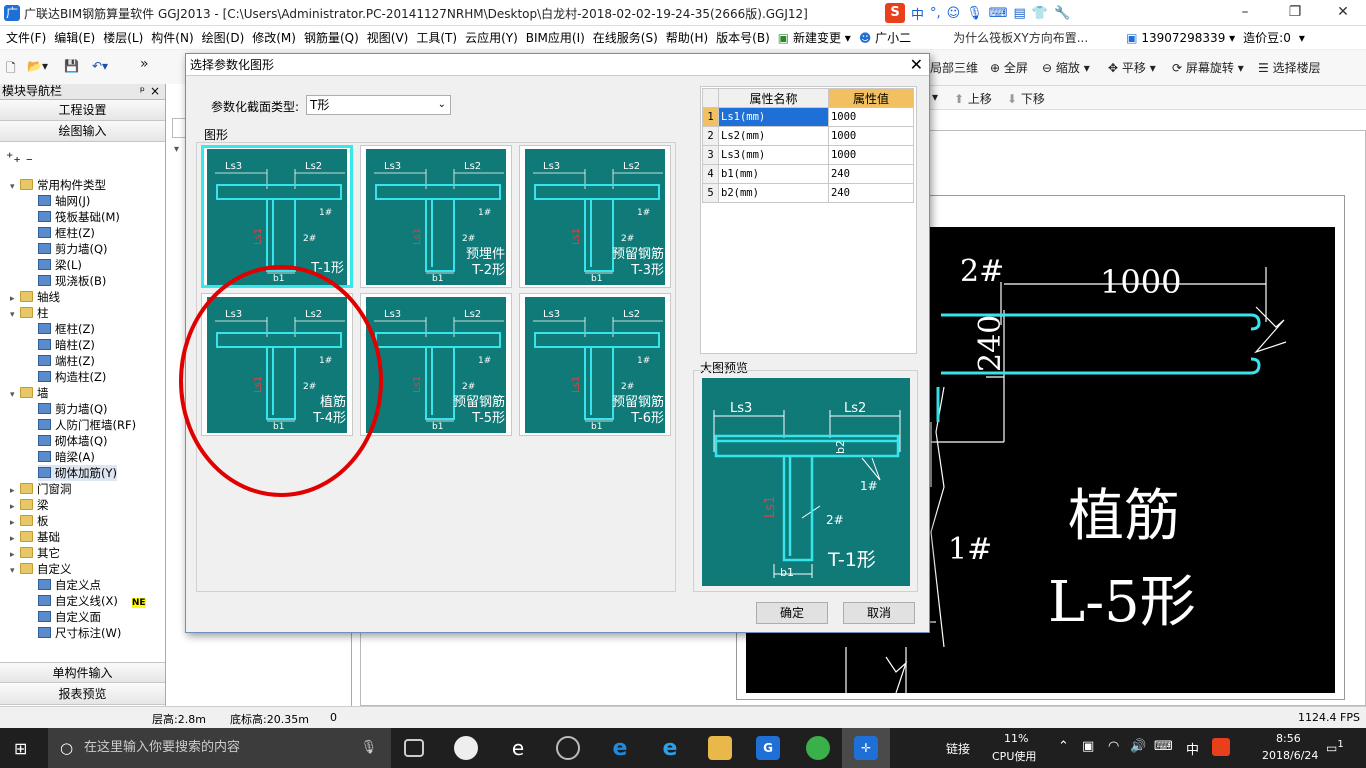  What do you see at coordinates (935, 97) in the screenshot?
I see `toolbar2-dropdown-icon: ▾` at bounding box center [935, 97].